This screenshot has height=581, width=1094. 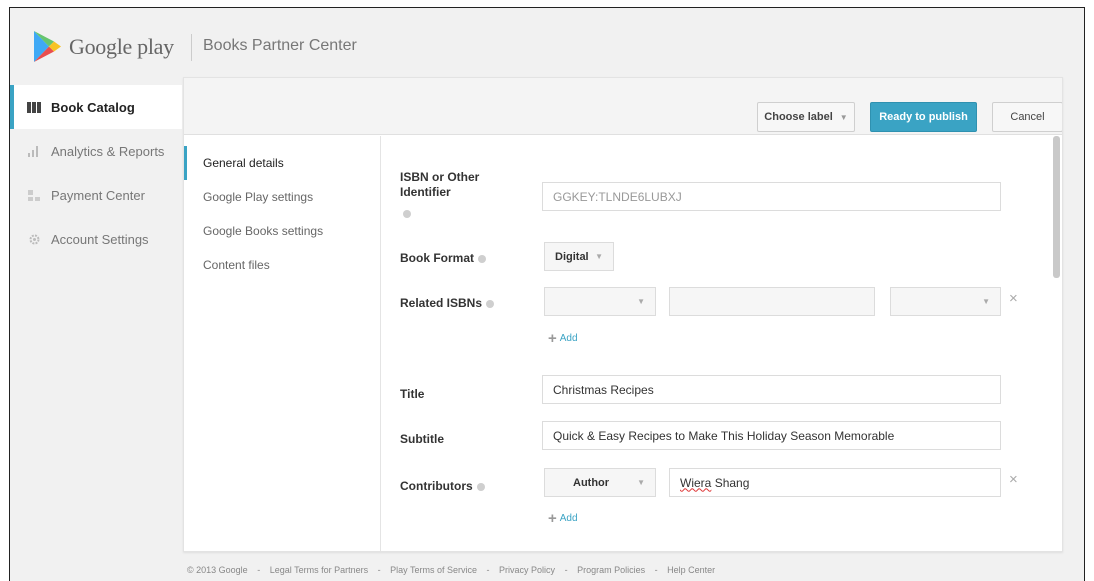 What do you see at coordinates (527, 570) in the screenshot?
I see `footer-link-privacy-policy: Privacy Policy` at bounding box center [527, 570].